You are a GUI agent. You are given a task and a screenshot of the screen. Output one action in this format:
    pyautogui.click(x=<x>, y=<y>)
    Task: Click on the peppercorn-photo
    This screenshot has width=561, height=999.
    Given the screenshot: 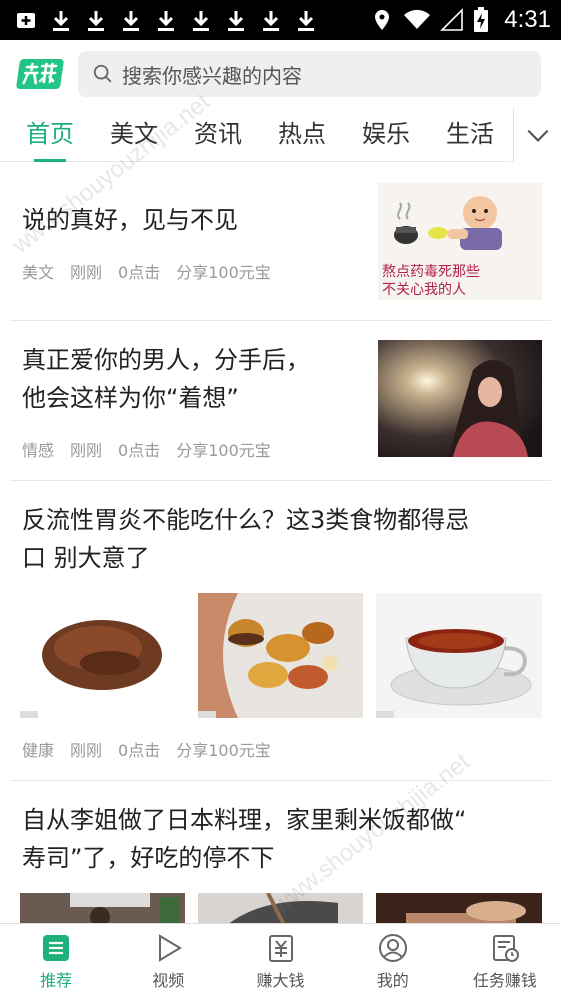 What is the action you would take?
    pyautogui.click(x=102, y=655)
    